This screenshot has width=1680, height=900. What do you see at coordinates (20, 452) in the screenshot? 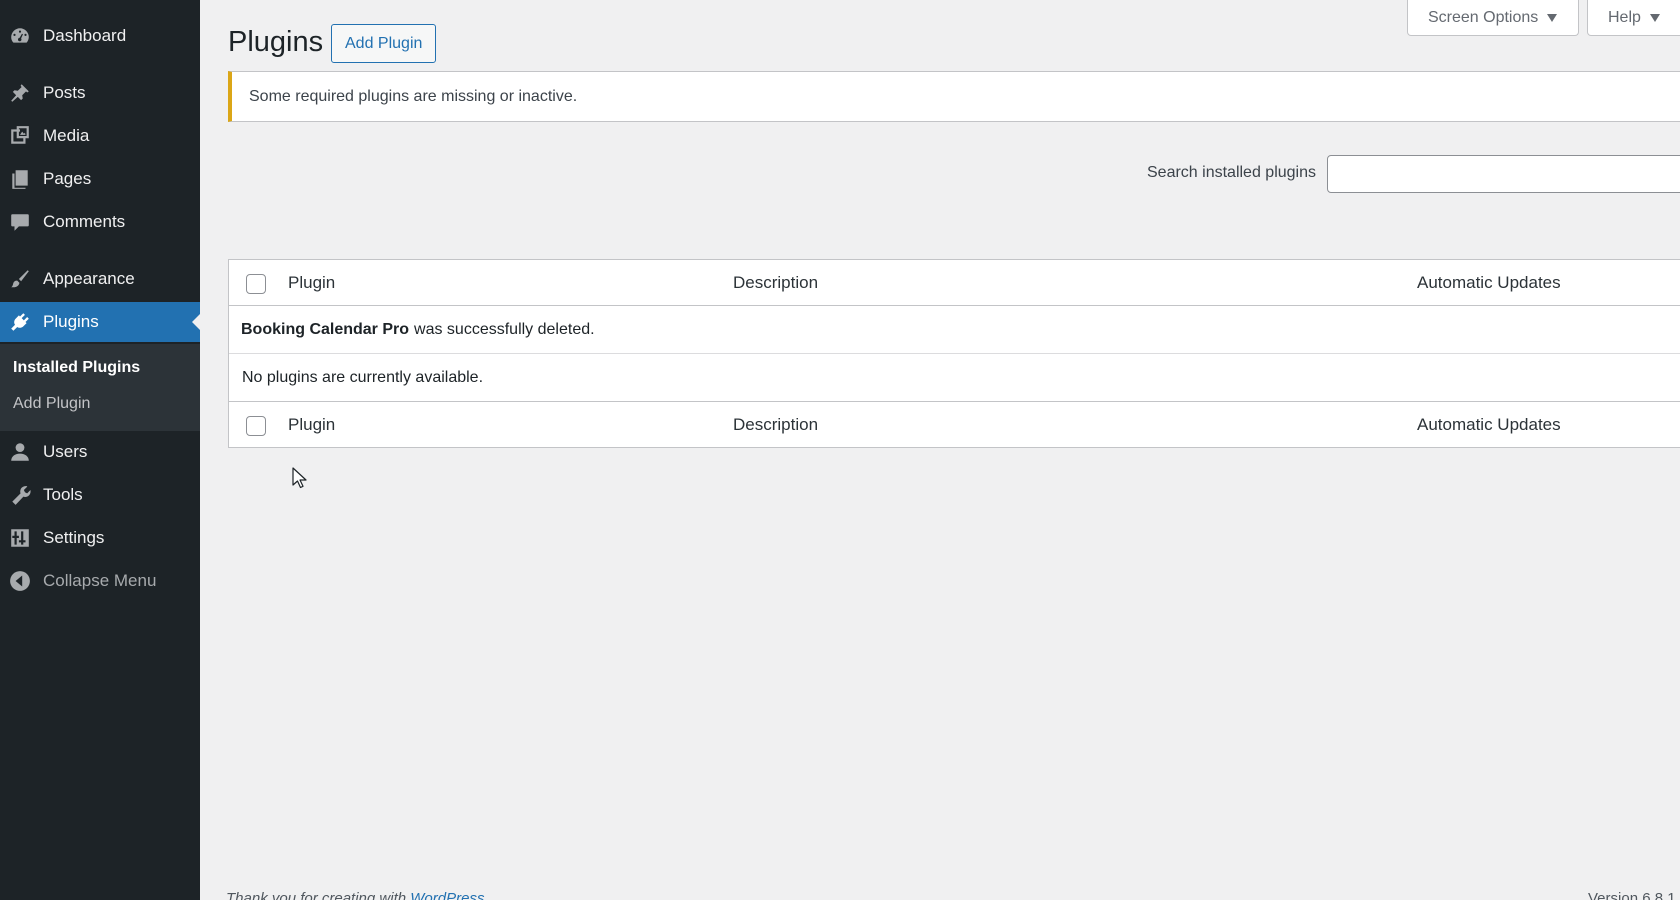
I see `user-icon` at bounding box center [20, 452].